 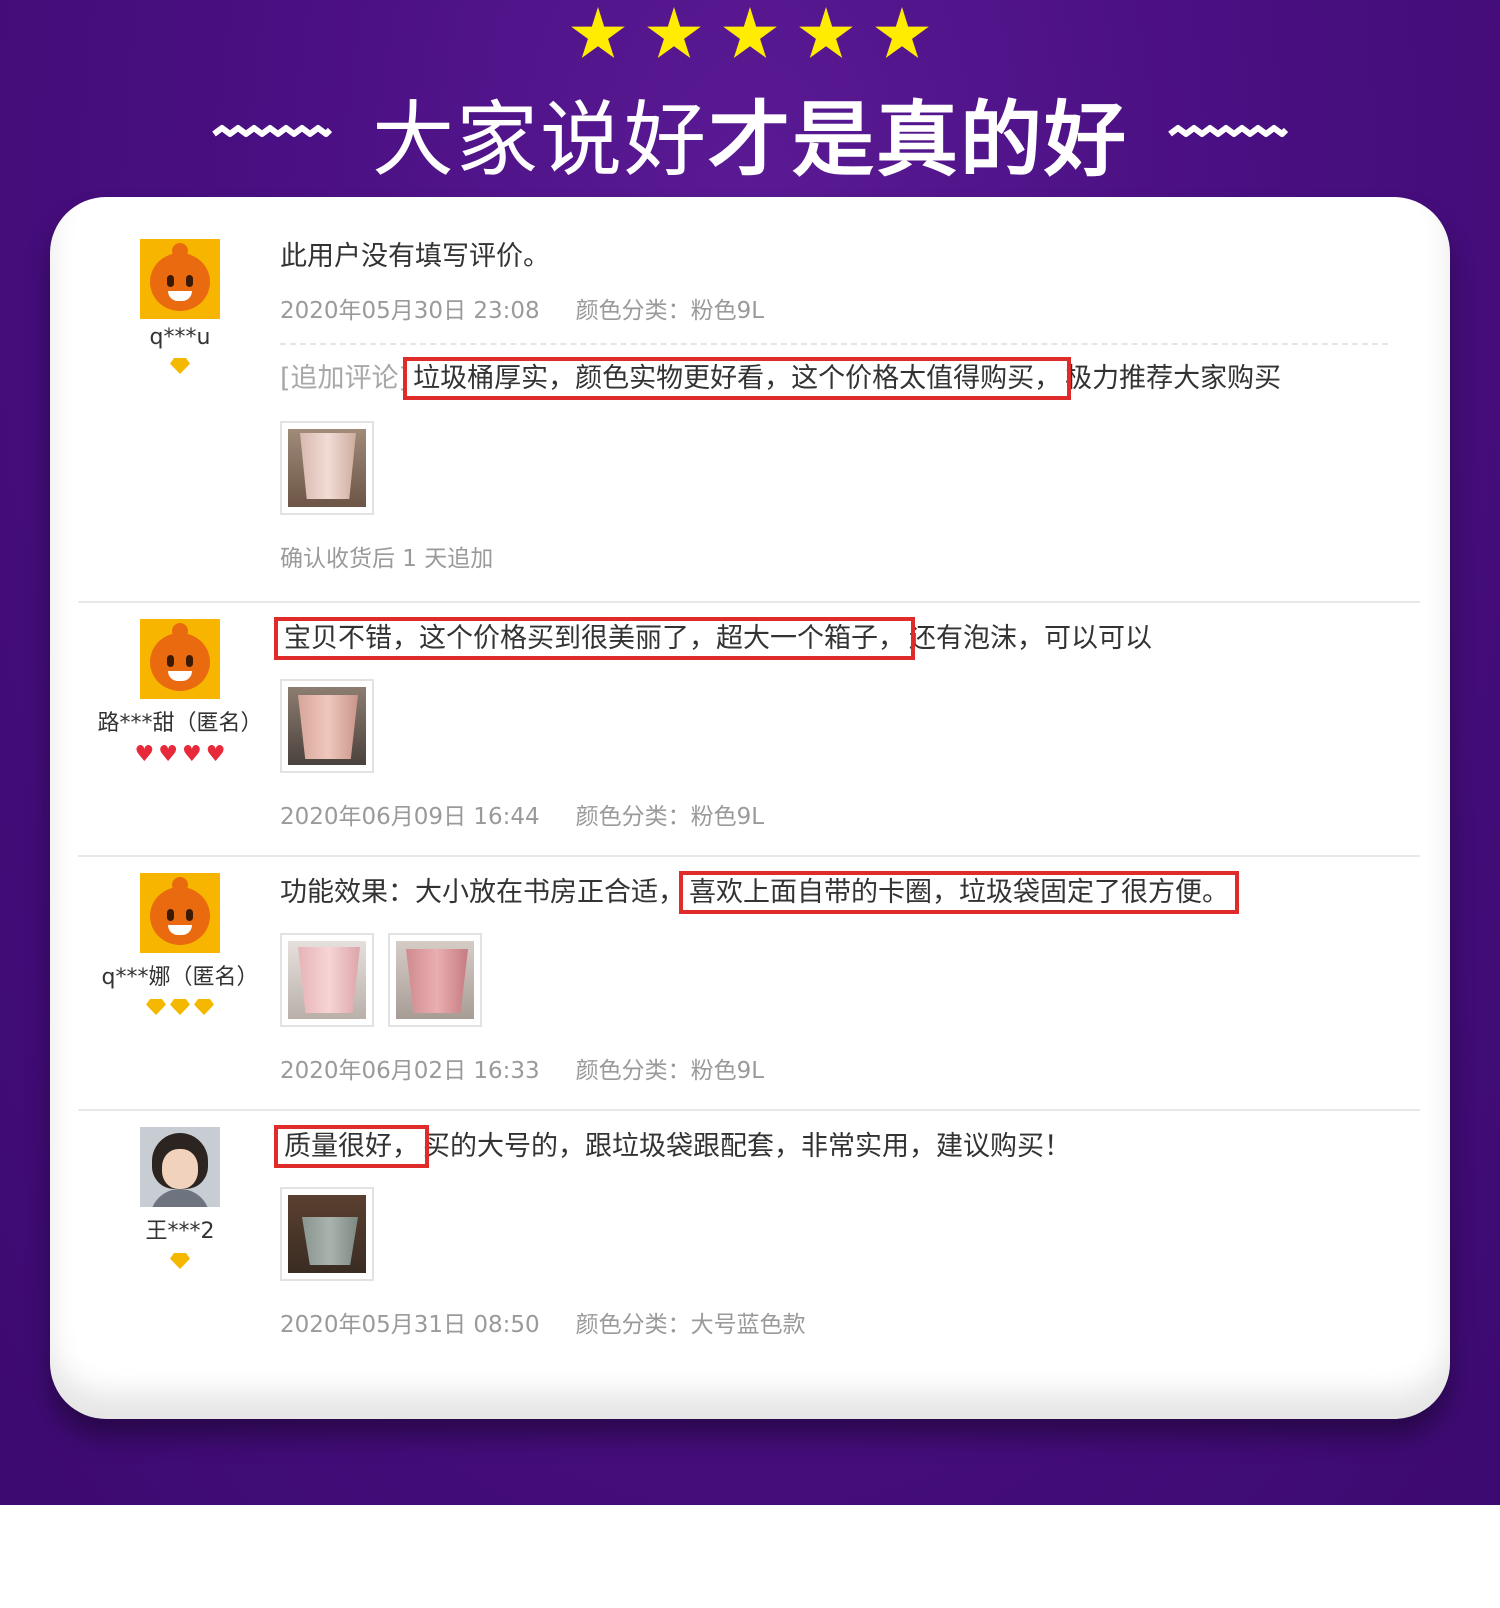 I want to click on rating-stars, so click(x=750, y=35).